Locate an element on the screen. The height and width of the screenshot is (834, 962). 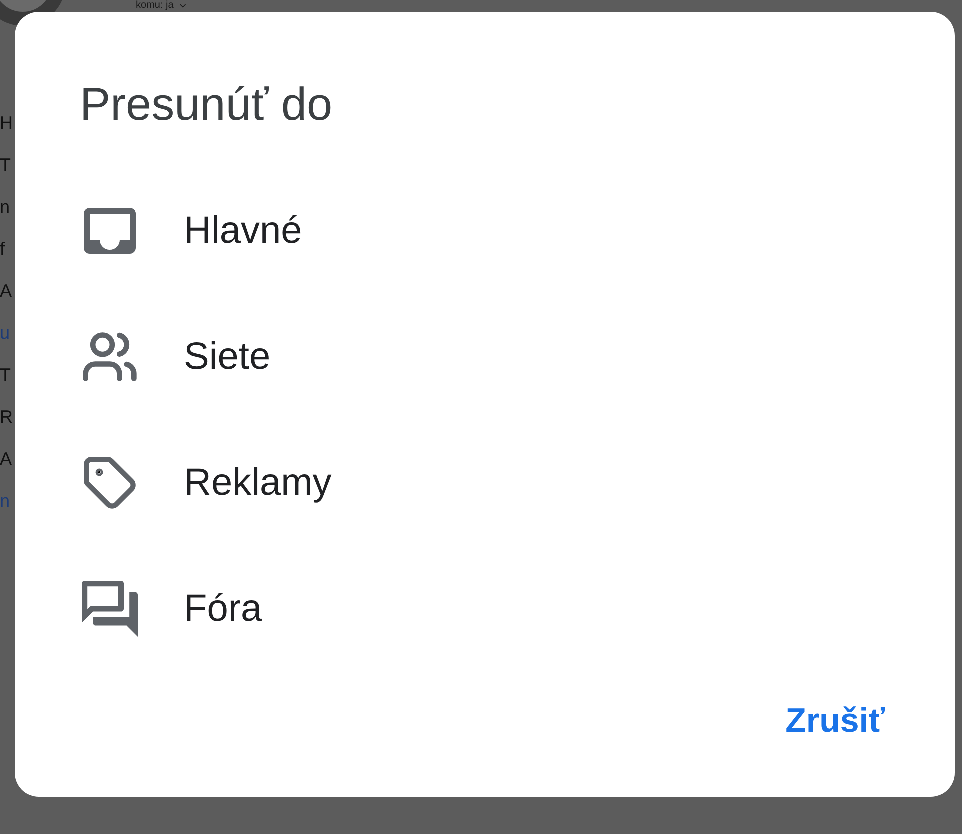
recipient-text: komu: ja is located at coordinates (155, 6).